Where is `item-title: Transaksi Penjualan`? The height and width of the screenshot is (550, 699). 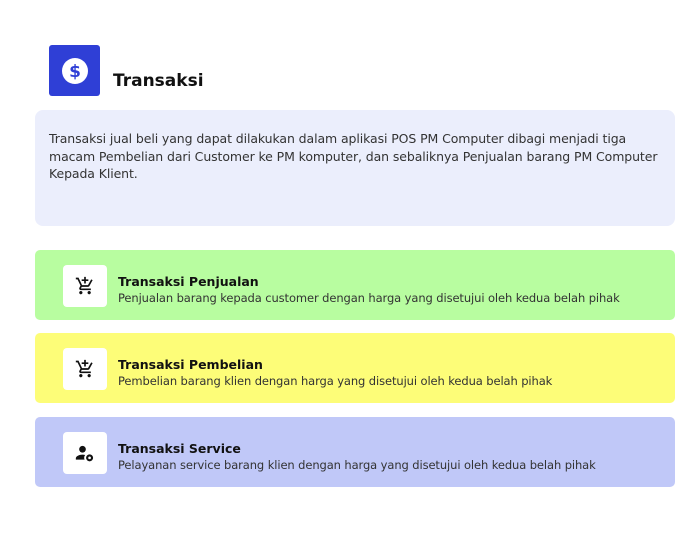 item-title: Transaksi Penjualan is located at coordinates (188, 281).